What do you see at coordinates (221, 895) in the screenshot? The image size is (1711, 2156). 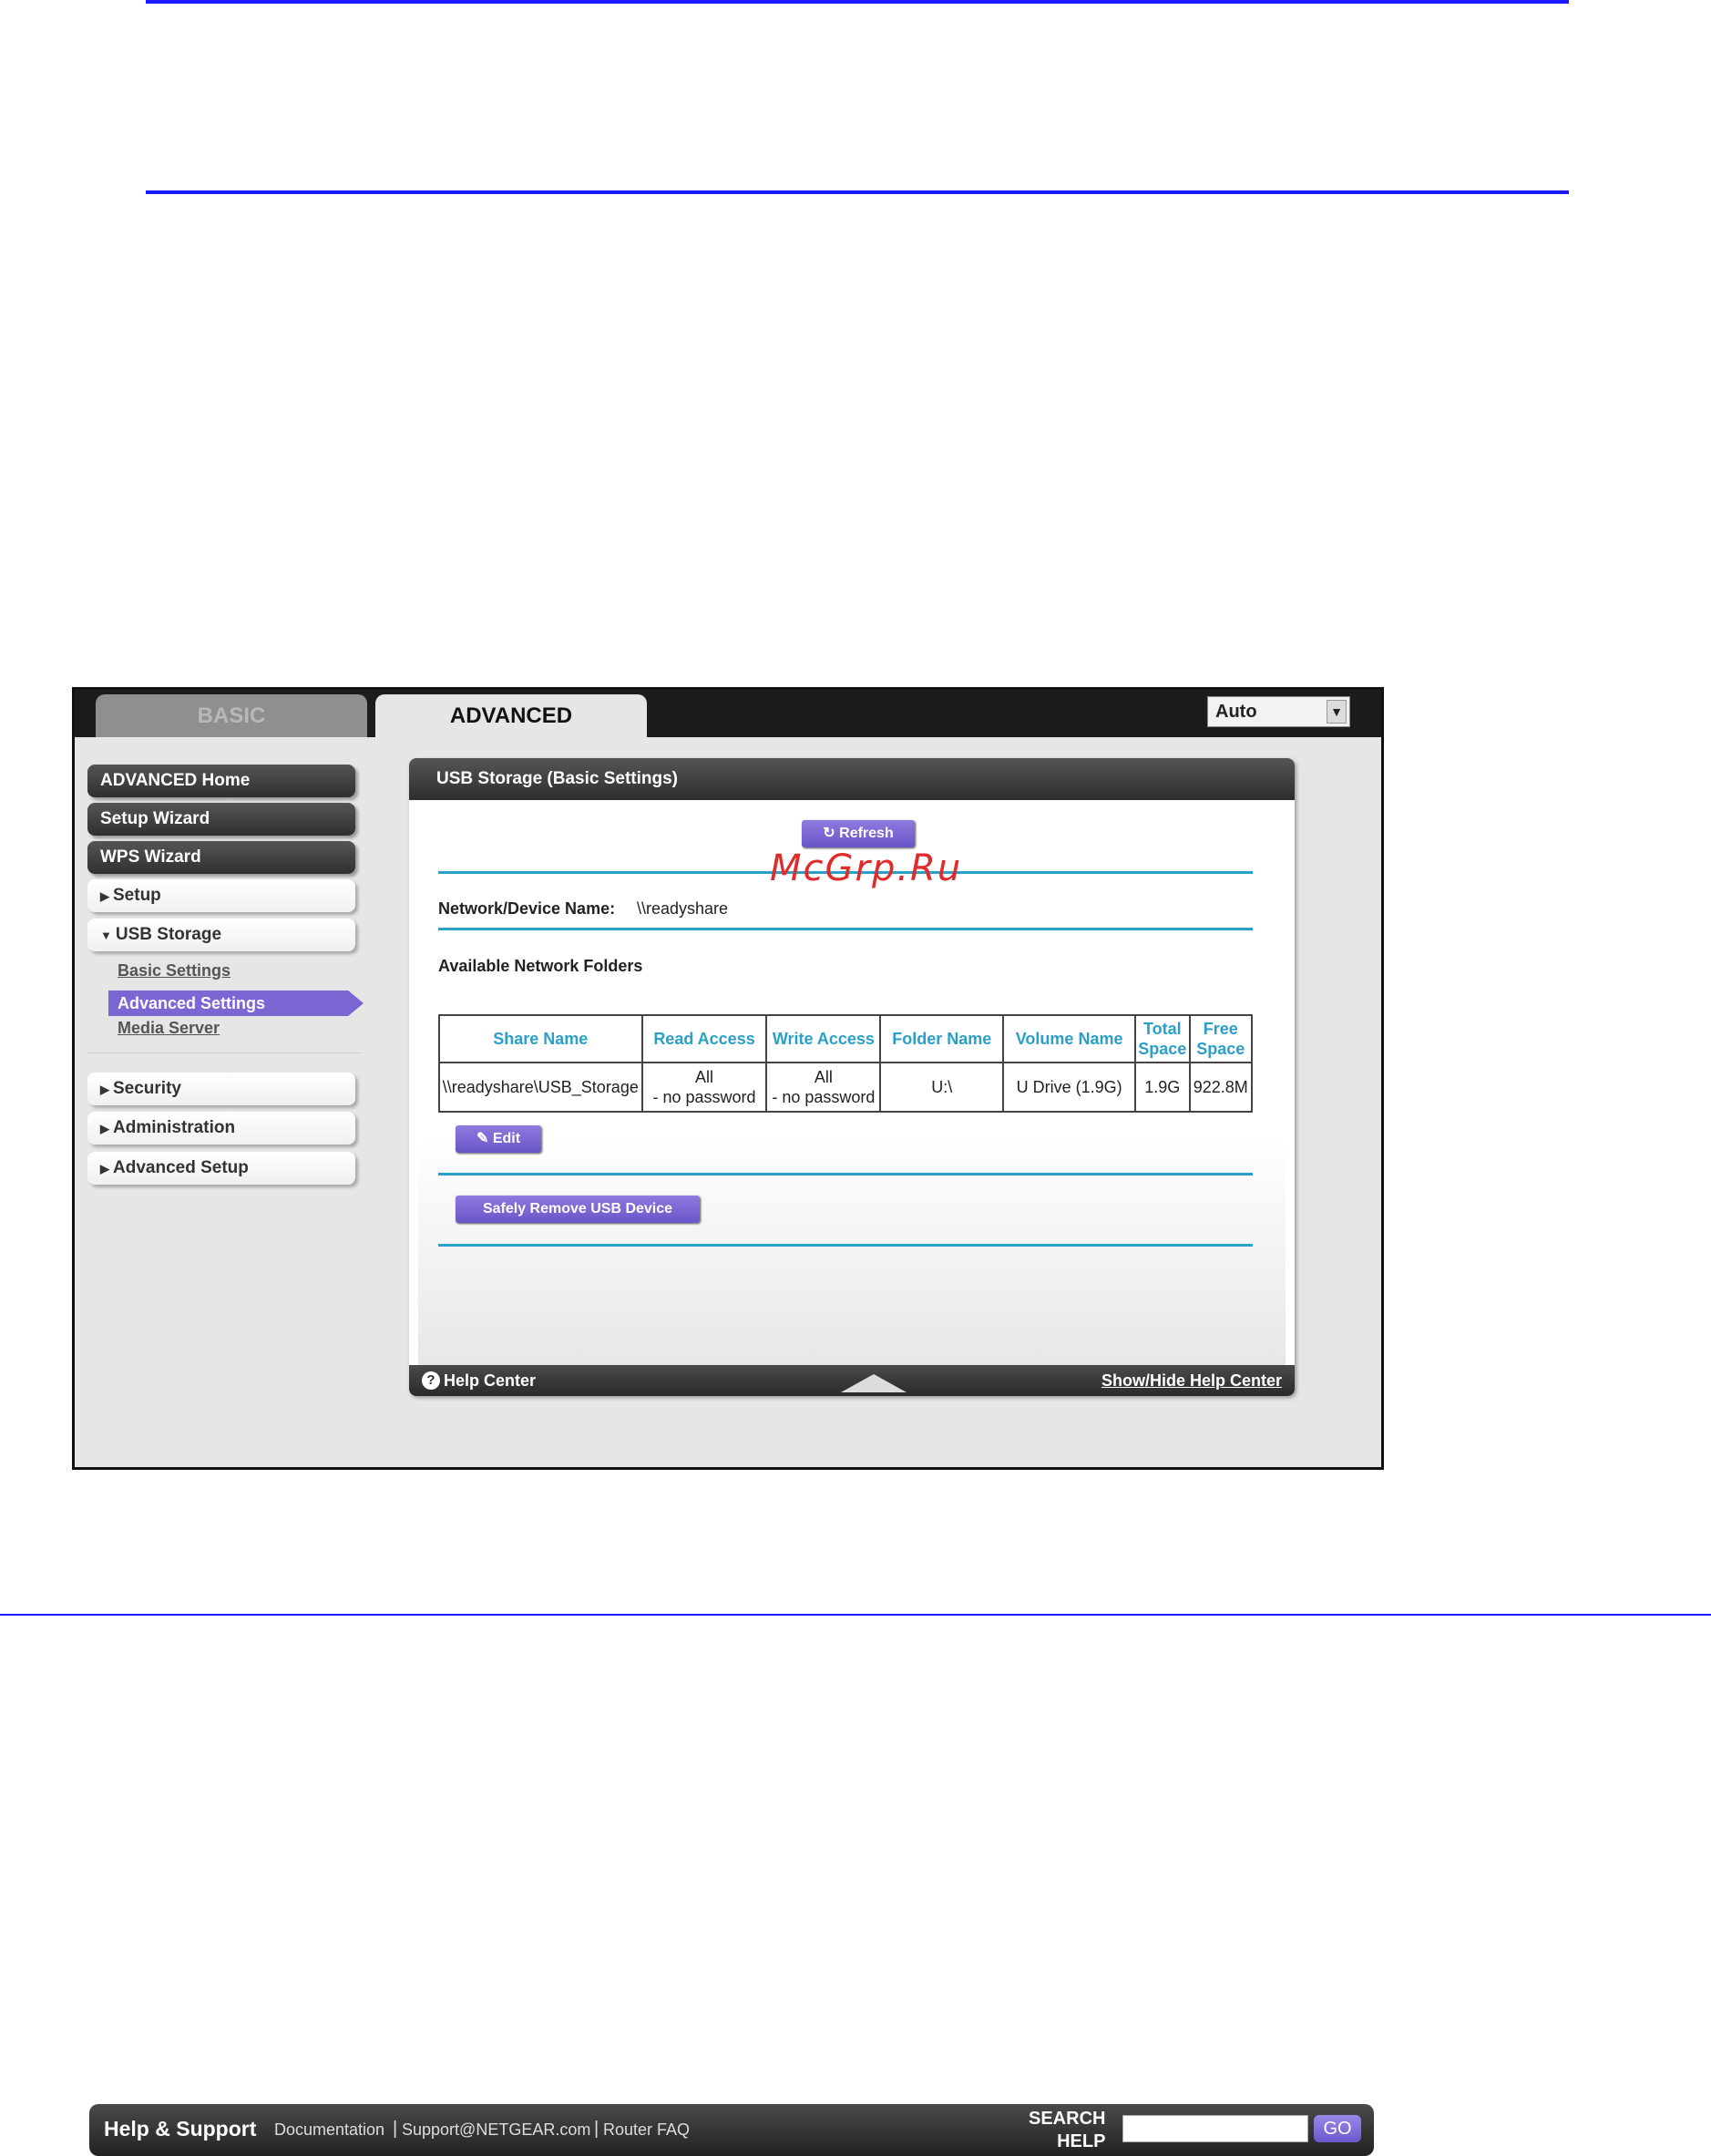 I see `sidebar-item-setup: ▶ Setup` at bounding box center [221, 895].